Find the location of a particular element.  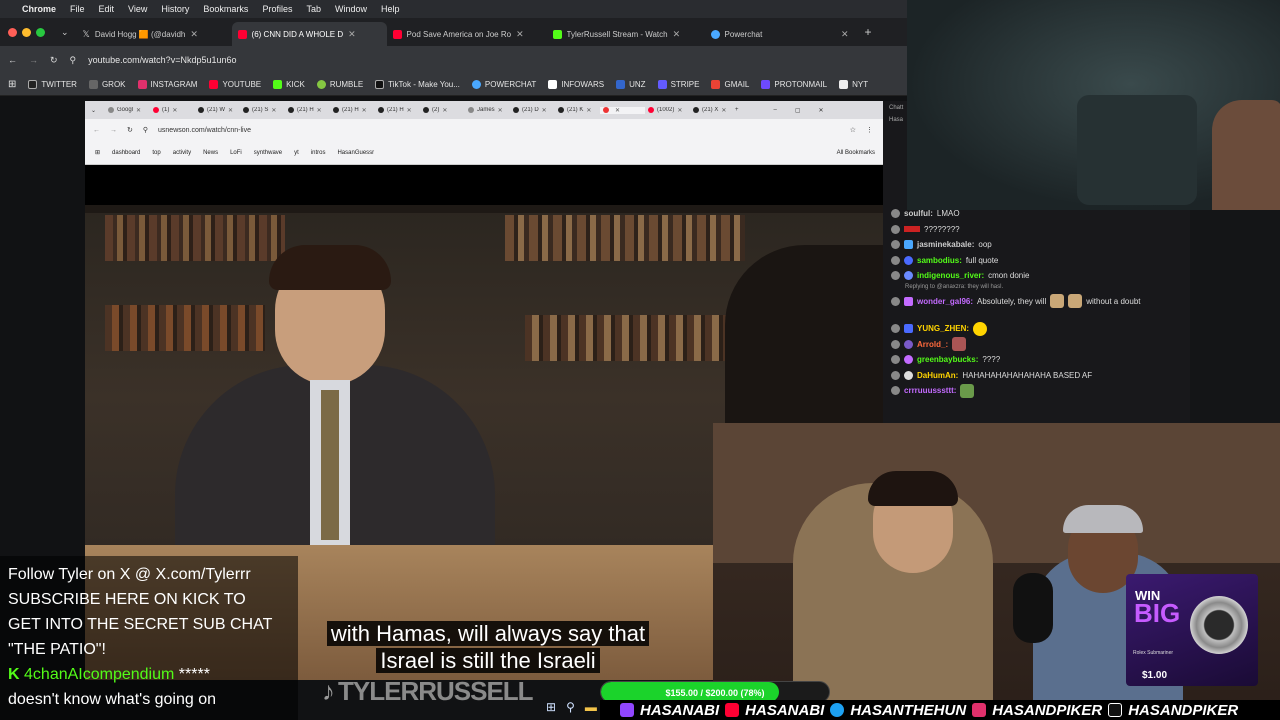

tab-tylerrussell-stream: TylerRussell Stream - Watch ✕ is located at coordinates (626, 34).